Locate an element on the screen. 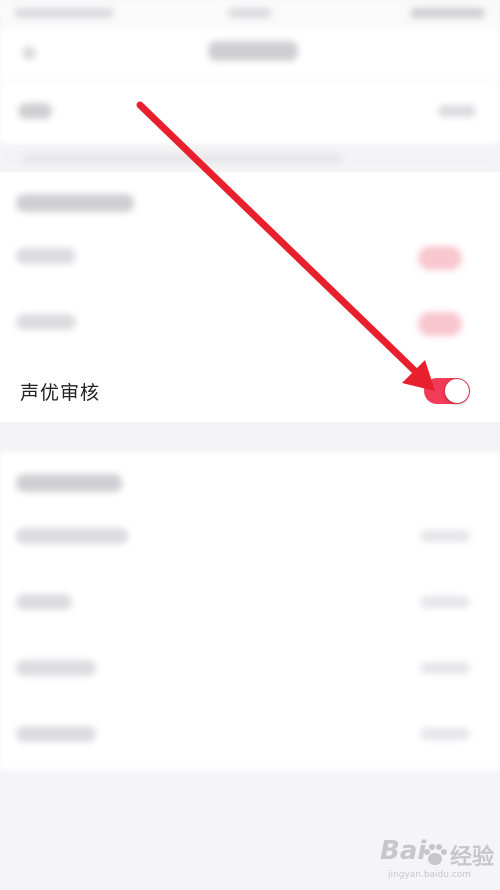  baidu-watermark: Bai 经验 jingyan.baidu.com is located at coordinates (437, 860).